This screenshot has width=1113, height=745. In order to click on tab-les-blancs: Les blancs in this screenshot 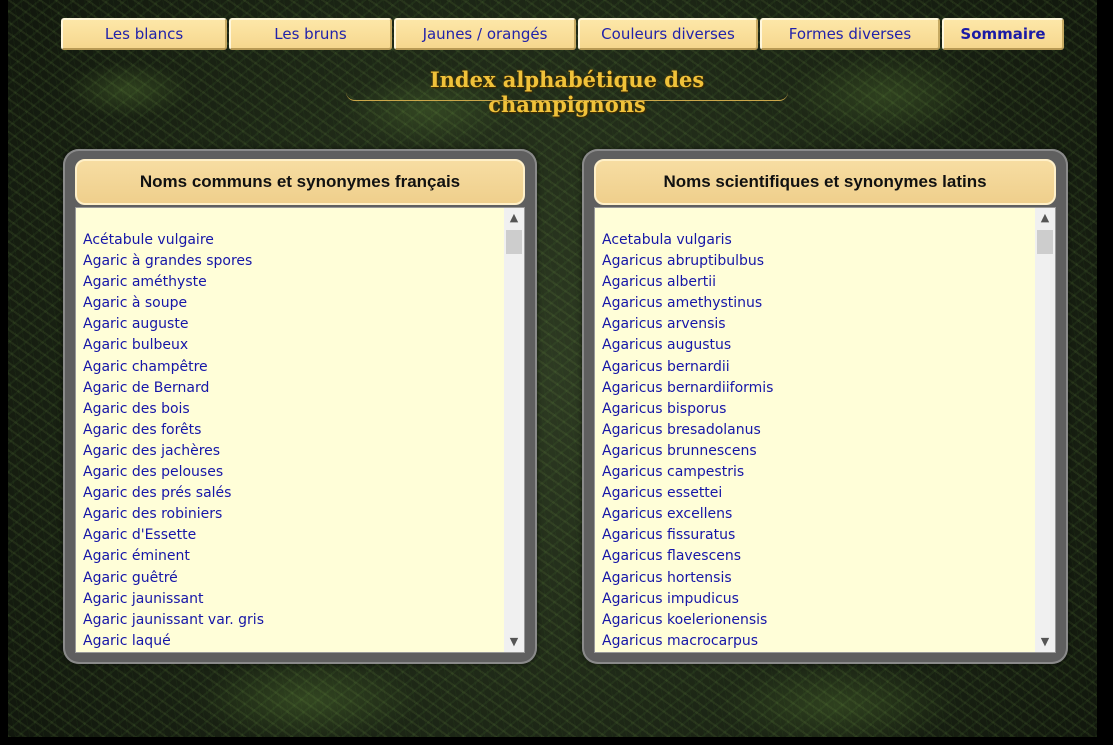, I will do `click(144, 34)`.